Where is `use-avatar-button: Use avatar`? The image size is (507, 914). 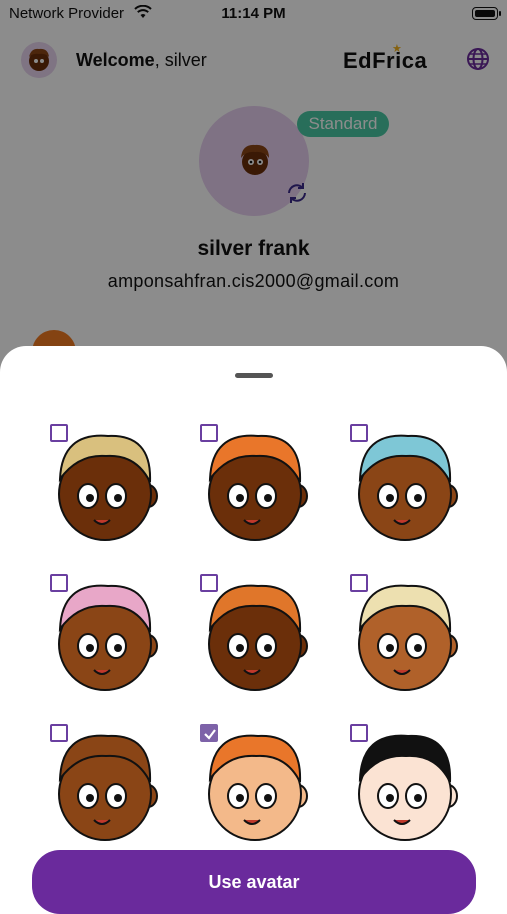 use-avatar-button: Use avatar is located at coordinates (254, 882).